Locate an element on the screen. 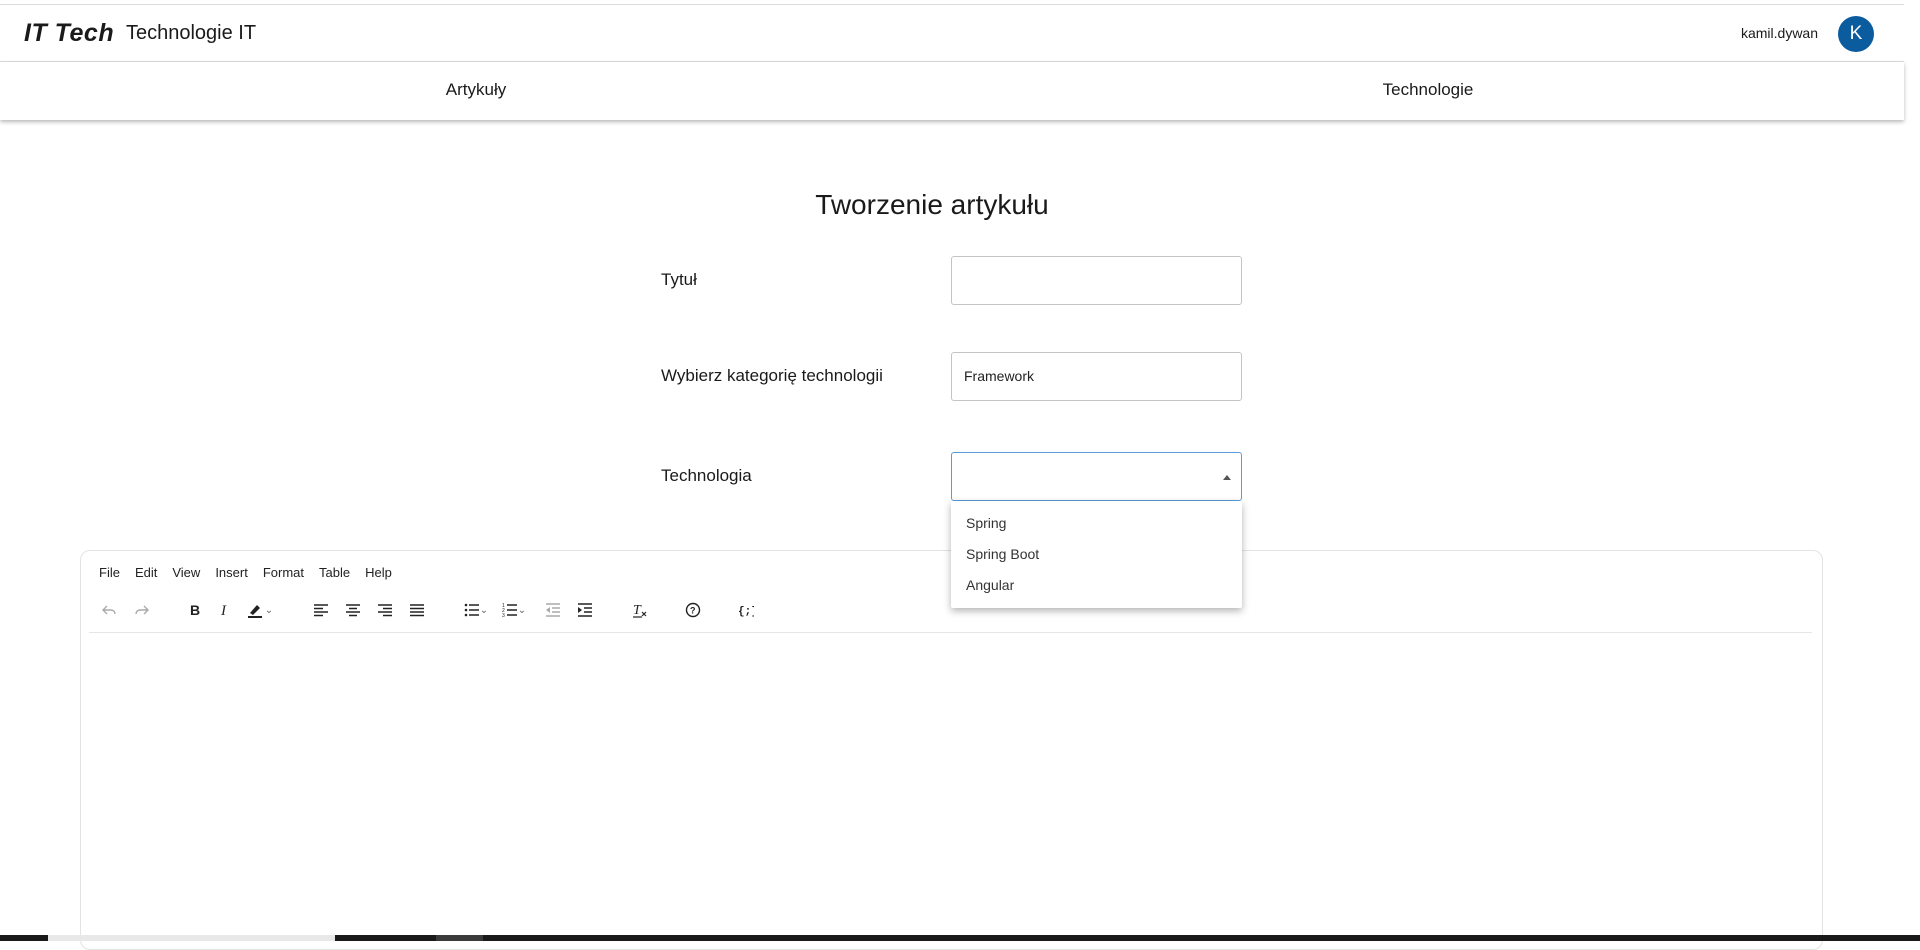  svg-text: T is located at coordinates (637, 610).